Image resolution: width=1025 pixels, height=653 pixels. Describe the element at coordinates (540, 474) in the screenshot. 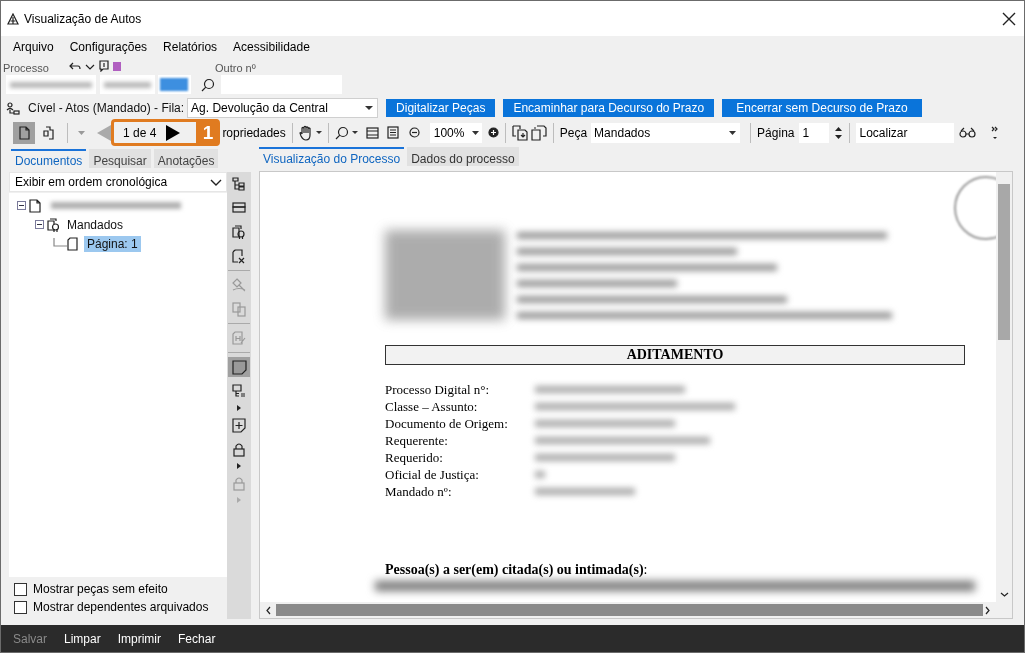

I see `redacted-text` at that location.